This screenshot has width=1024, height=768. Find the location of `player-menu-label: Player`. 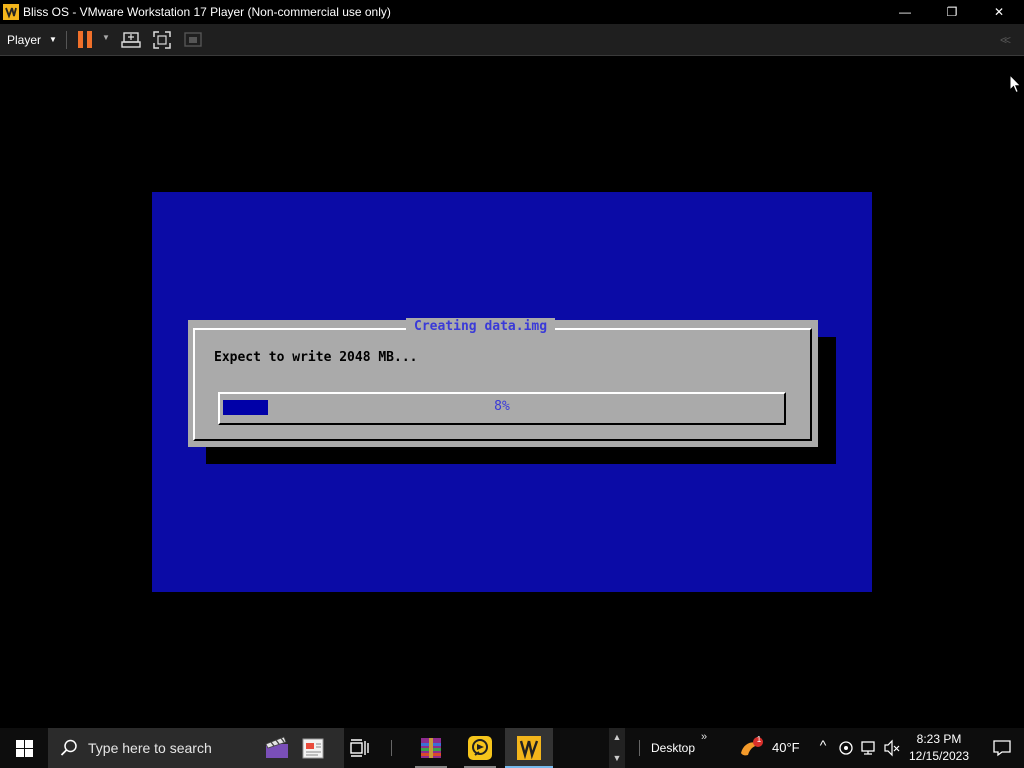

player-menu-label: Player is located at coordinates (24, 39).